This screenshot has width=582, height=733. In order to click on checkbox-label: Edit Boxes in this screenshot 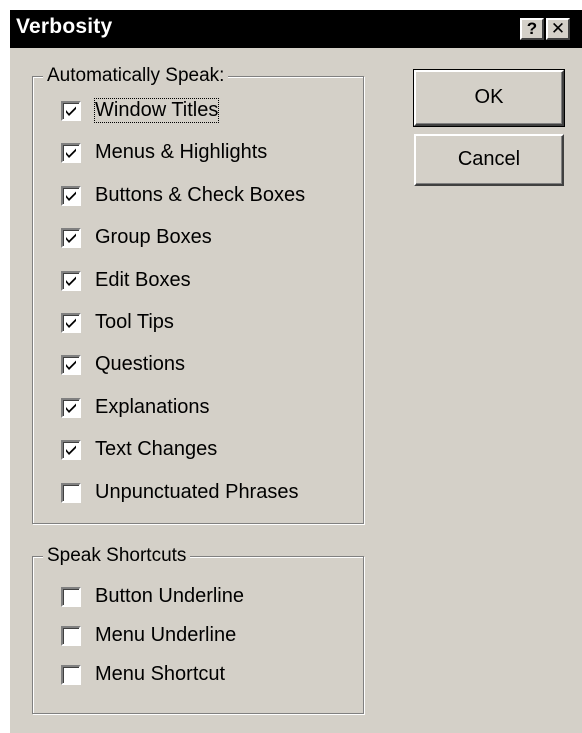, I will do `click(143, 280)`.